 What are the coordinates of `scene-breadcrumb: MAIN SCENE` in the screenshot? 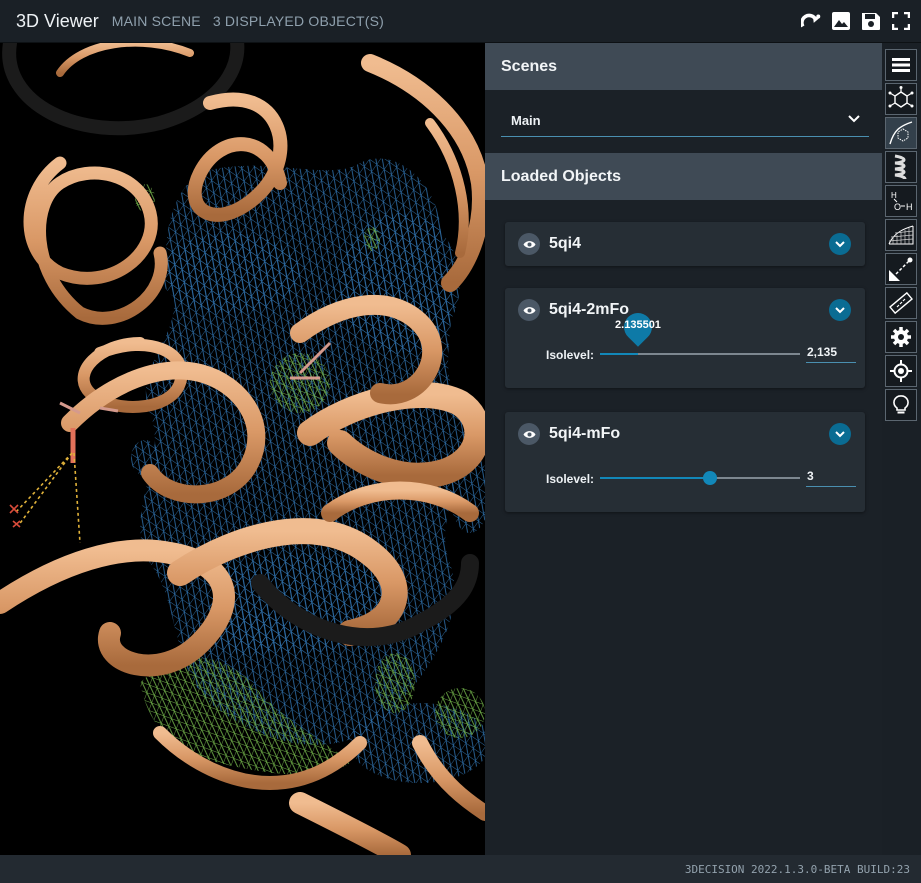 It's located at (156, 21).